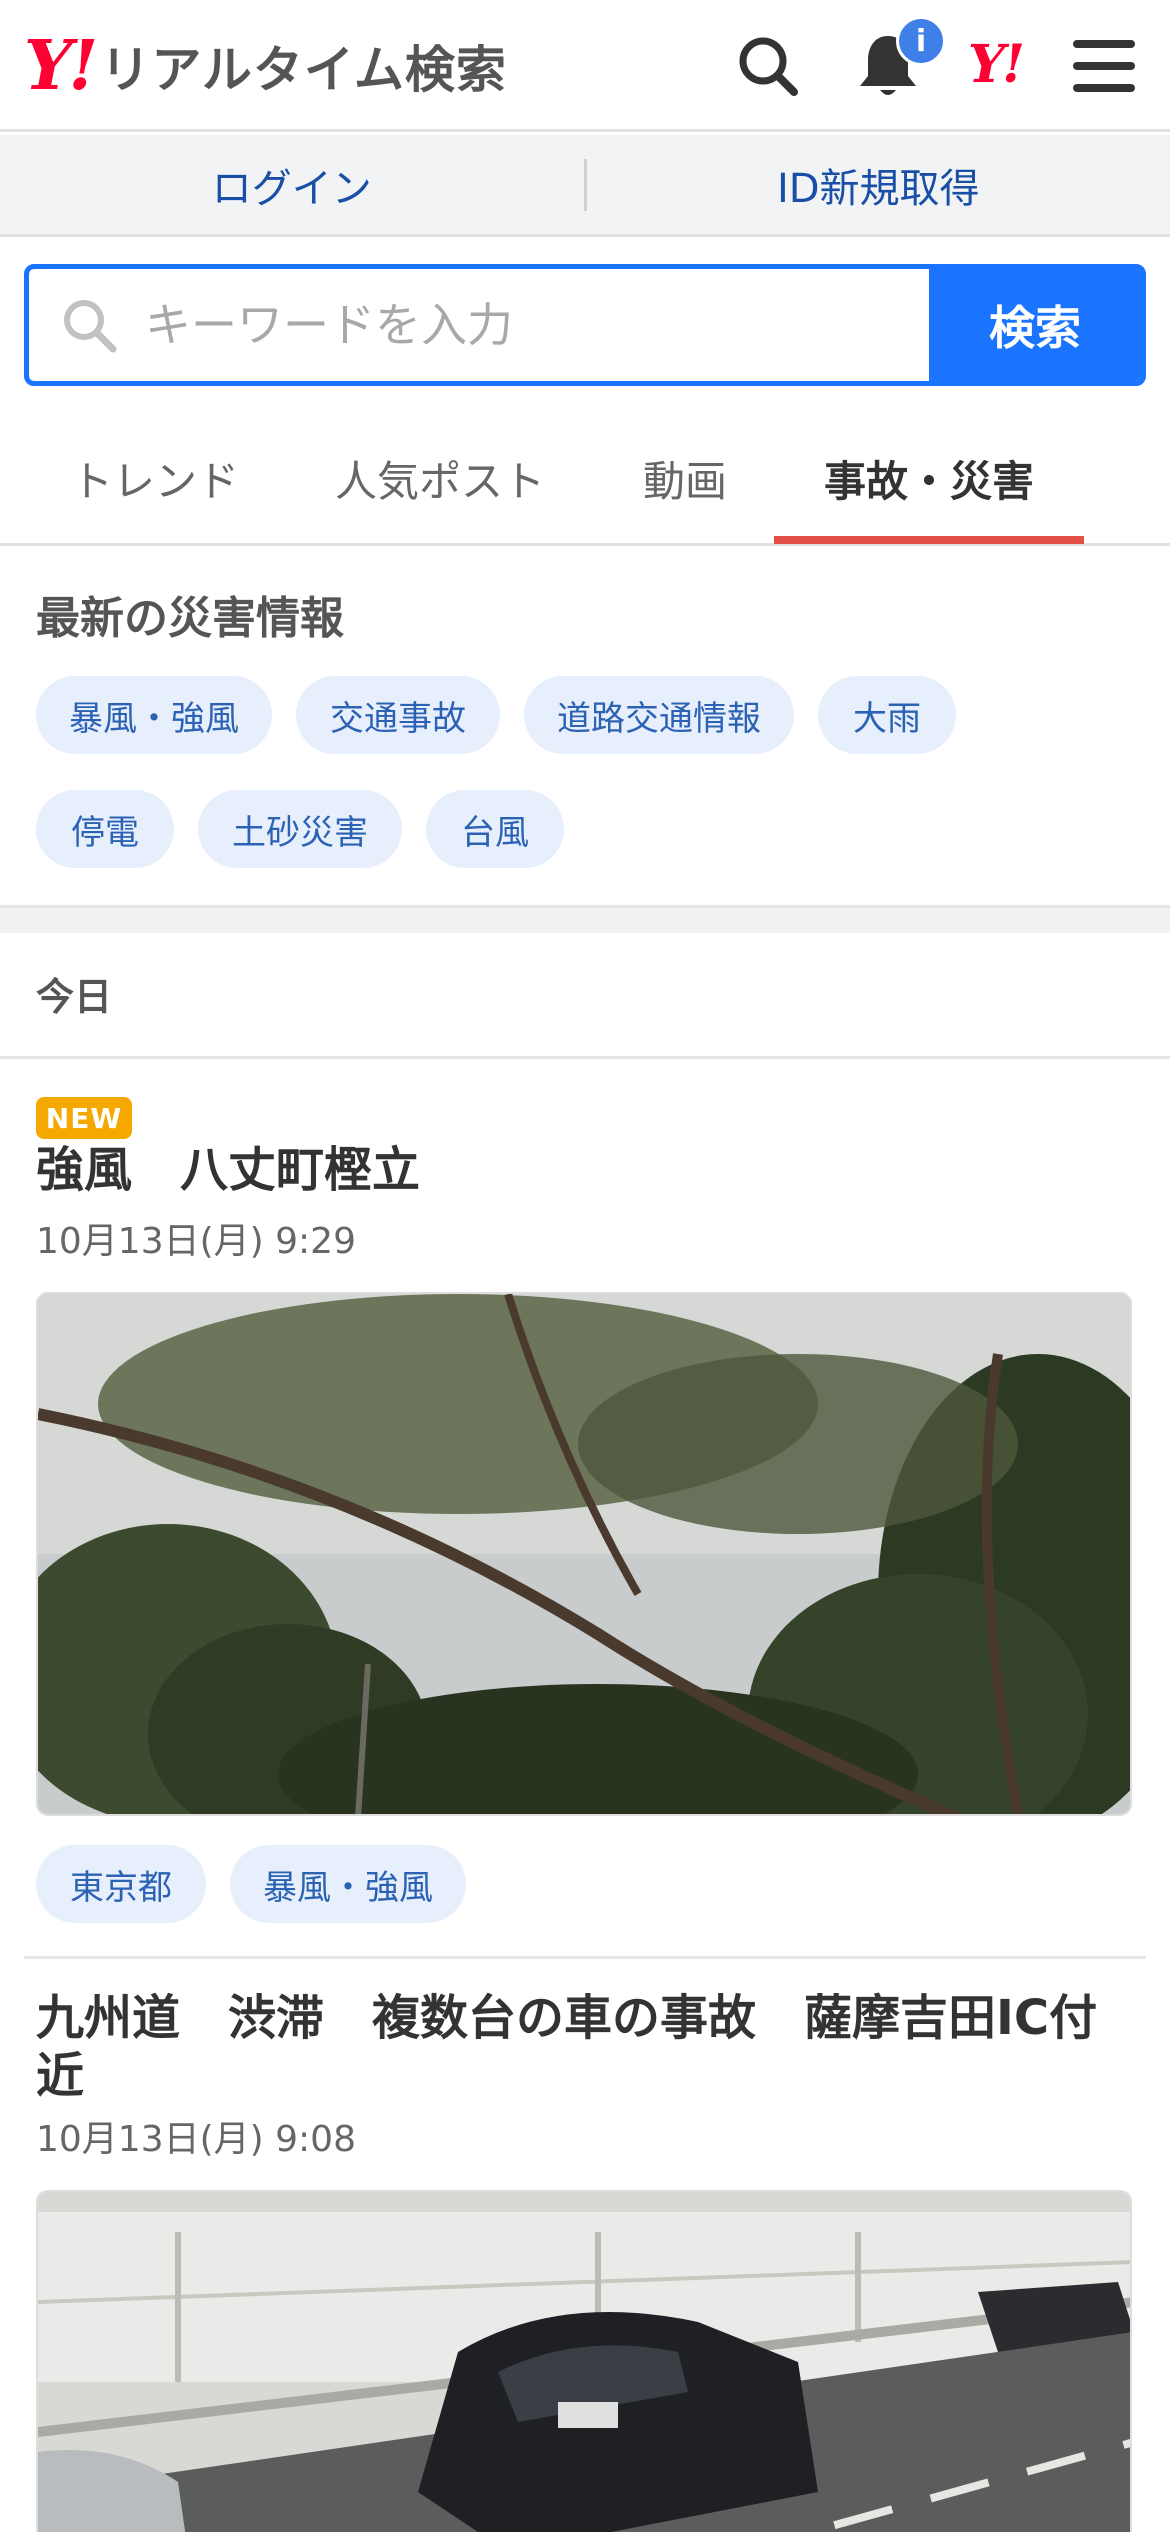  Describe the element at coordinates (495, 829) in the screenshot. I see `tag-chip: 台風` at that location.